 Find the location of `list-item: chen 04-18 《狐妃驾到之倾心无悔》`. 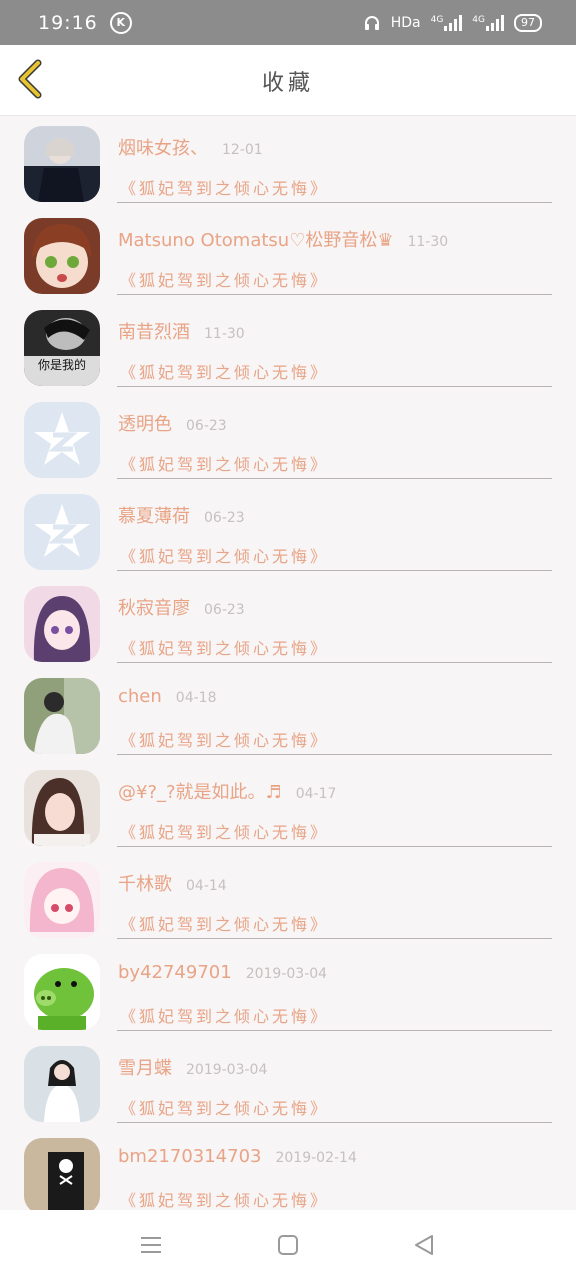

list-item: chen 04-18 《狐妃驾到之倾心无悔》 is located at coordinates (288, 714).